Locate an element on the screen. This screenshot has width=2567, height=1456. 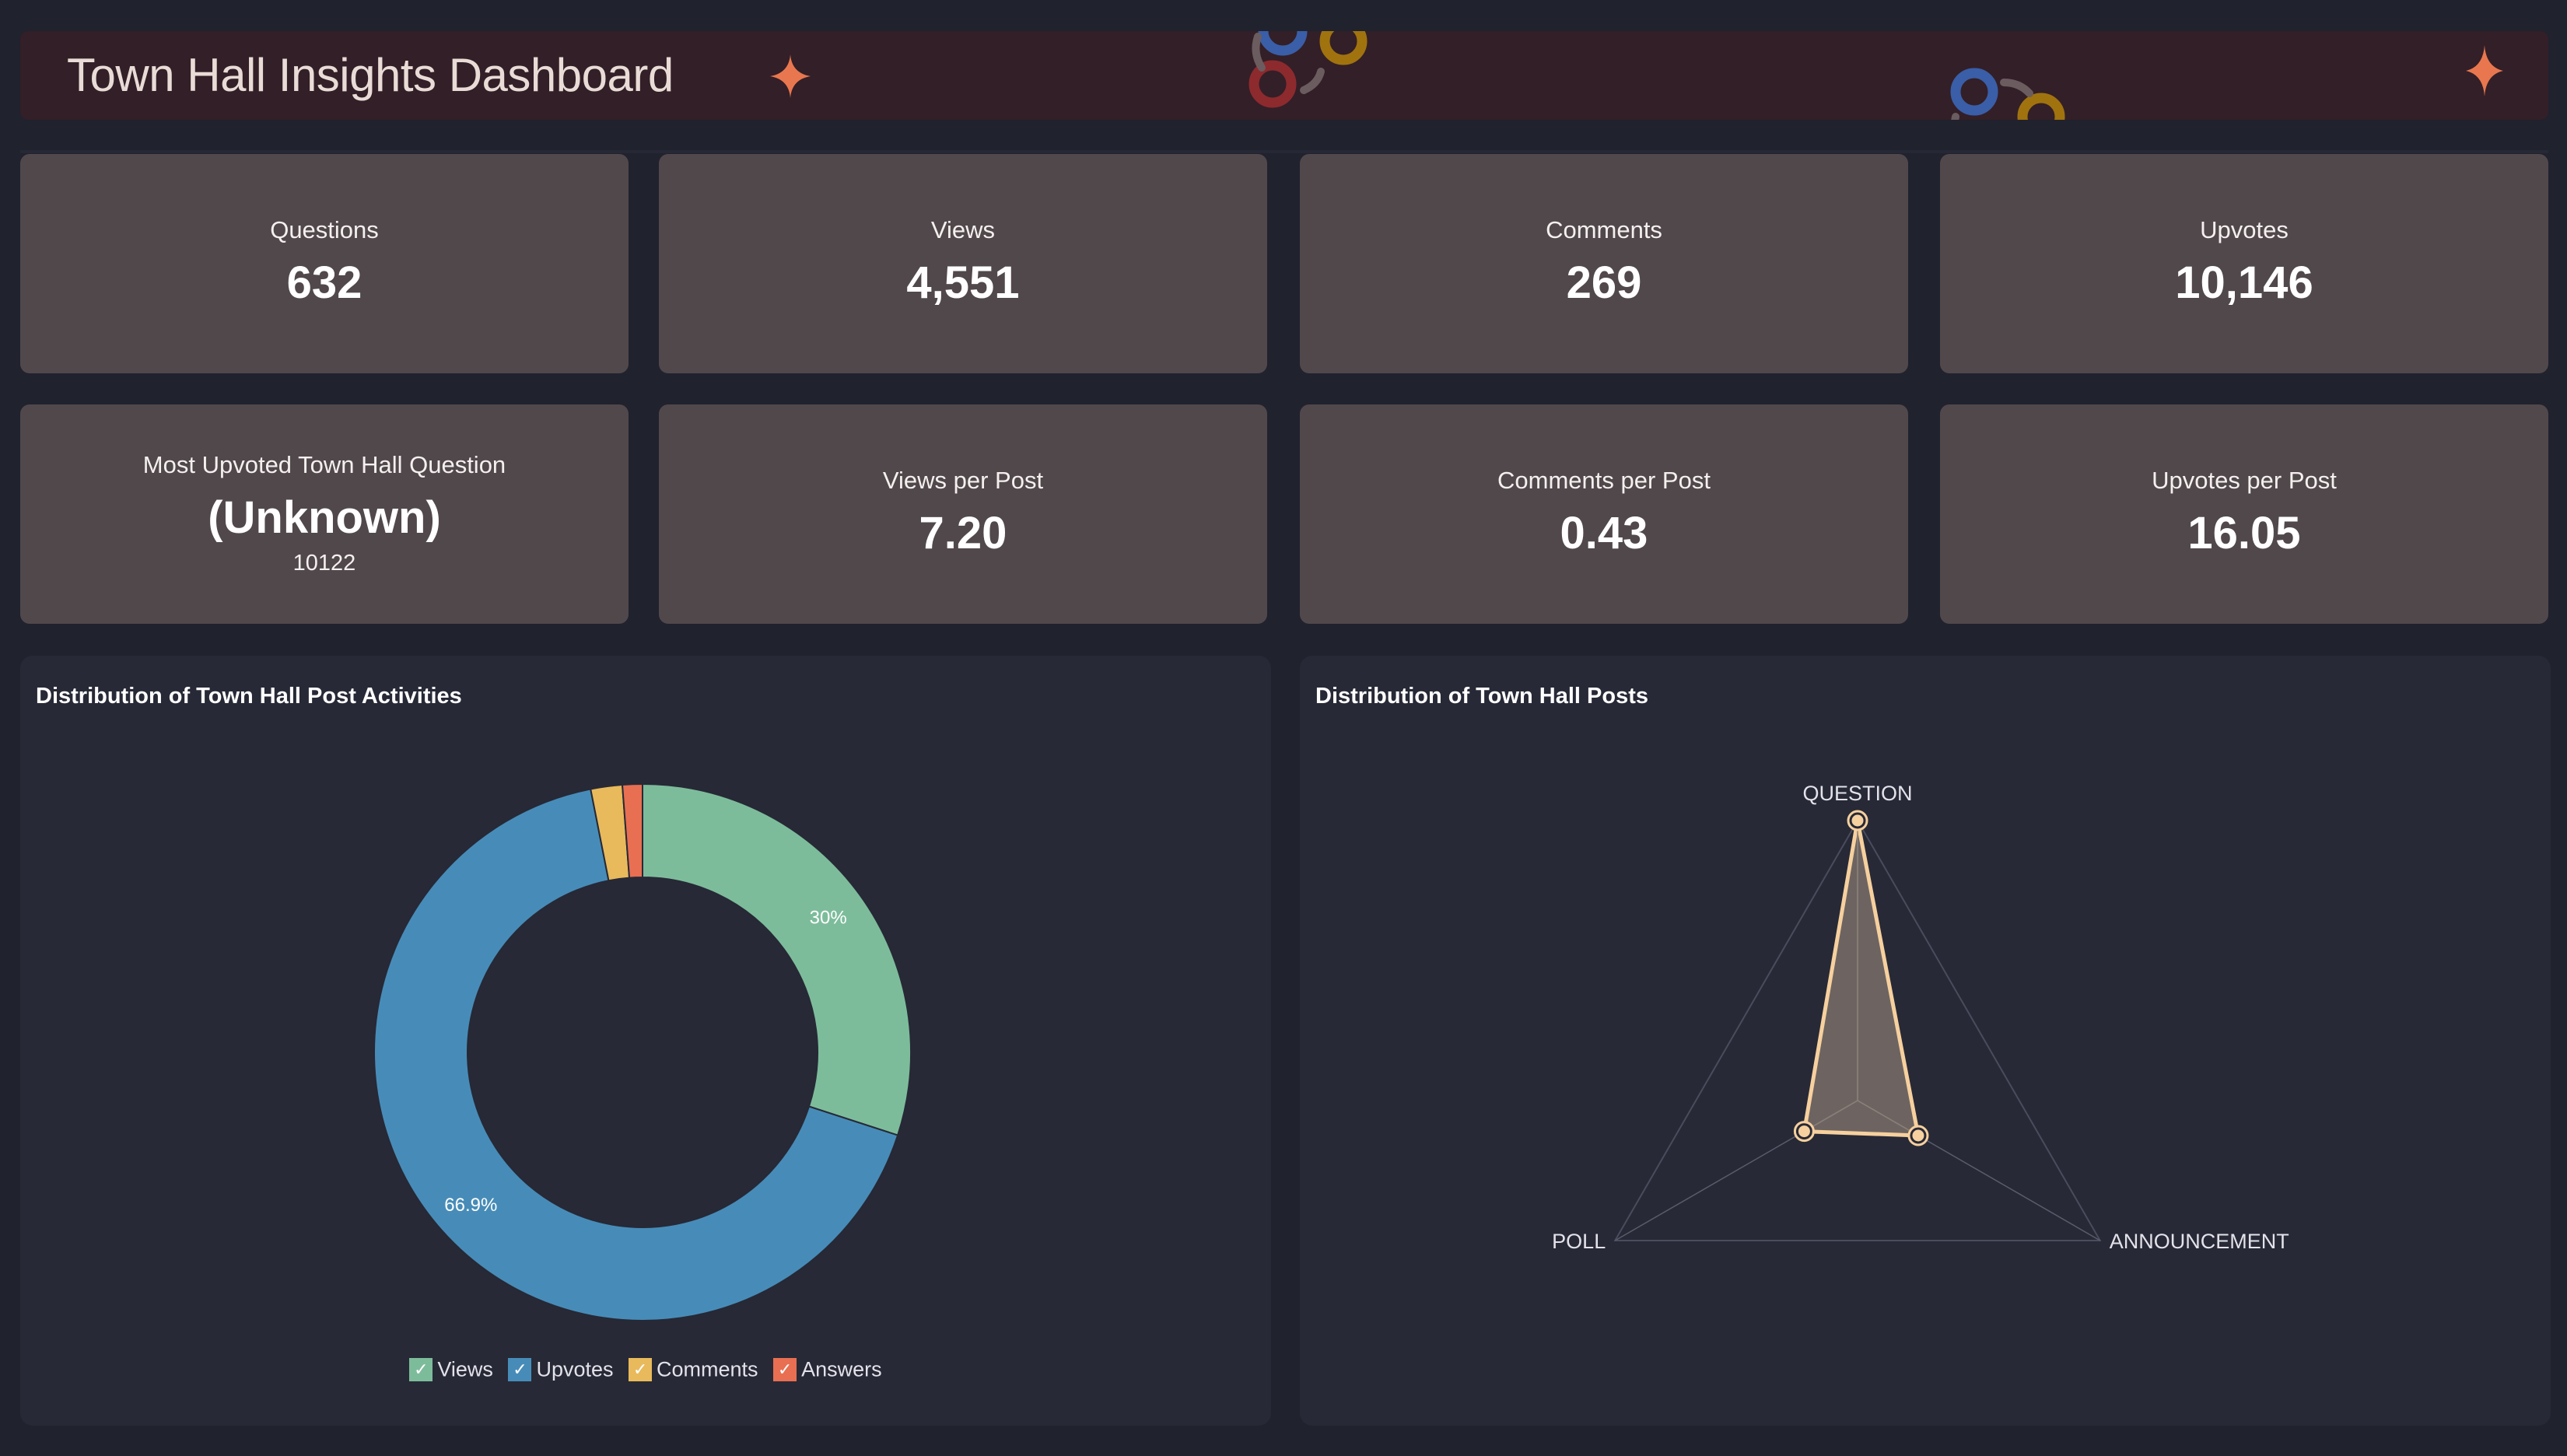
kpi-card-upvotes: Upvotes 10,146 is located at coordinates (2244, 264).